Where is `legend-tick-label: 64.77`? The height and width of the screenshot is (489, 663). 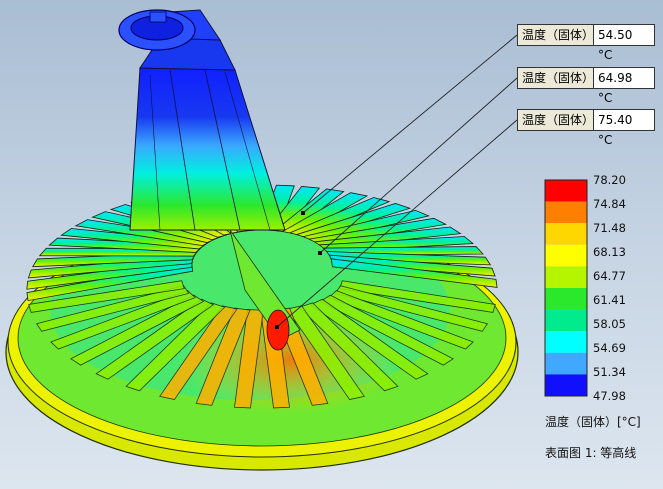 legend-tick-label: 64.77 is located at coordinates (609, 276).